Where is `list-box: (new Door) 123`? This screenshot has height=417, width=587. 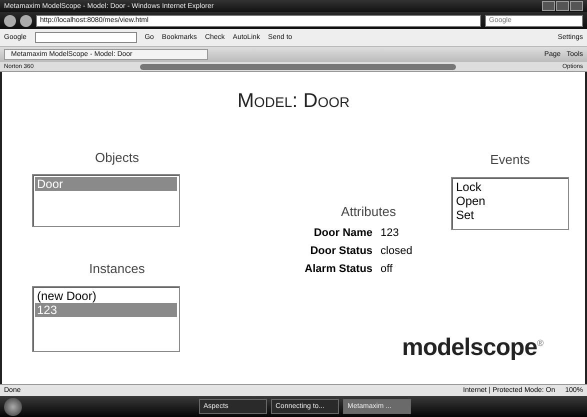 list-box: (new Door) 123 is located at coordinates (106, 319).